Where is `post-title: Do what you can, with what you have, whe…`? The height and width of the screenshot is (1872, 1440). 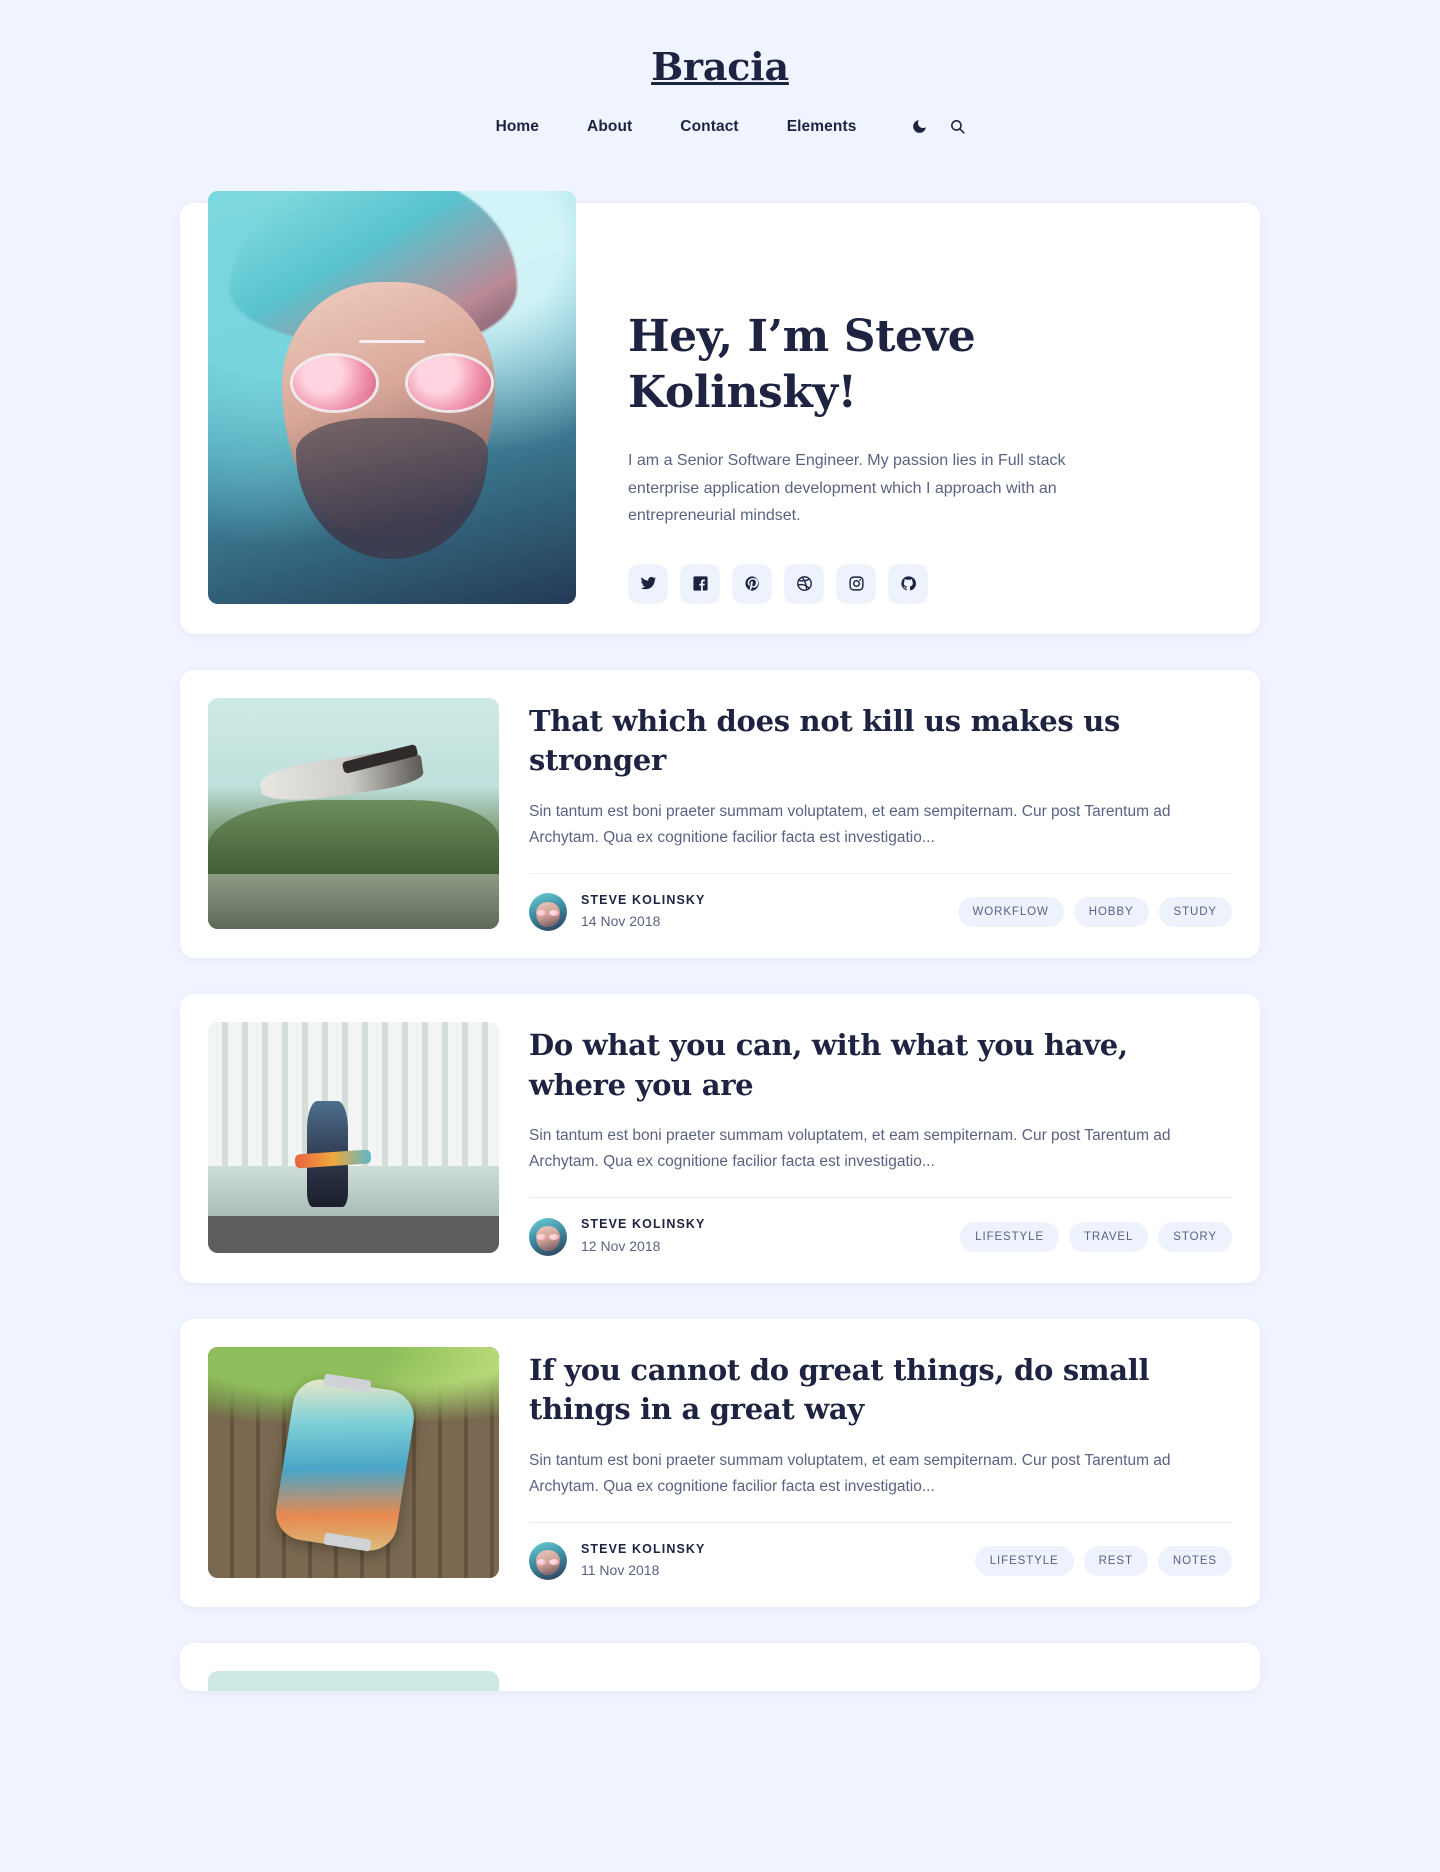
post-title: Do what you can, with what you have, whe… is located at coordinates (880, 1065).